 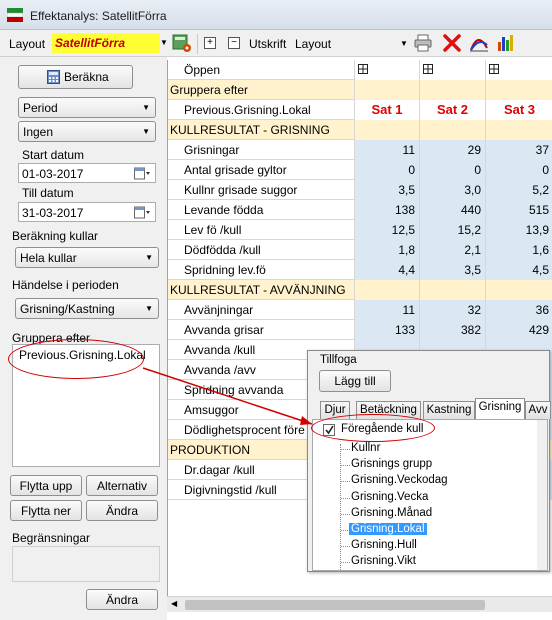 I want to click on change-limits-button: Ändra, so click(x=122, y=599).